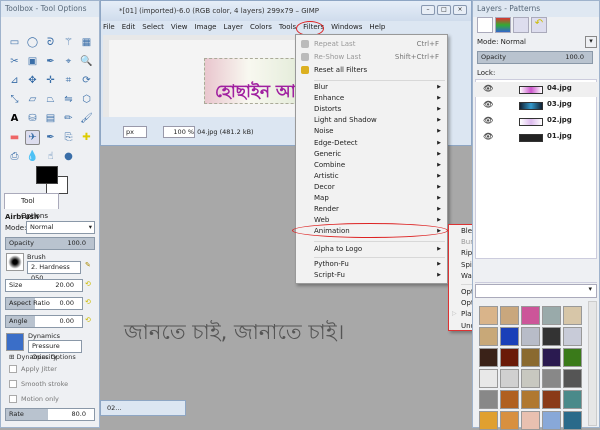 This screenshot has width=600, height=430. What do you see at coordinates (86, 137) in the screenshot?
I see `heal-tool-icon: ✚` at bounding box center [86, 137].